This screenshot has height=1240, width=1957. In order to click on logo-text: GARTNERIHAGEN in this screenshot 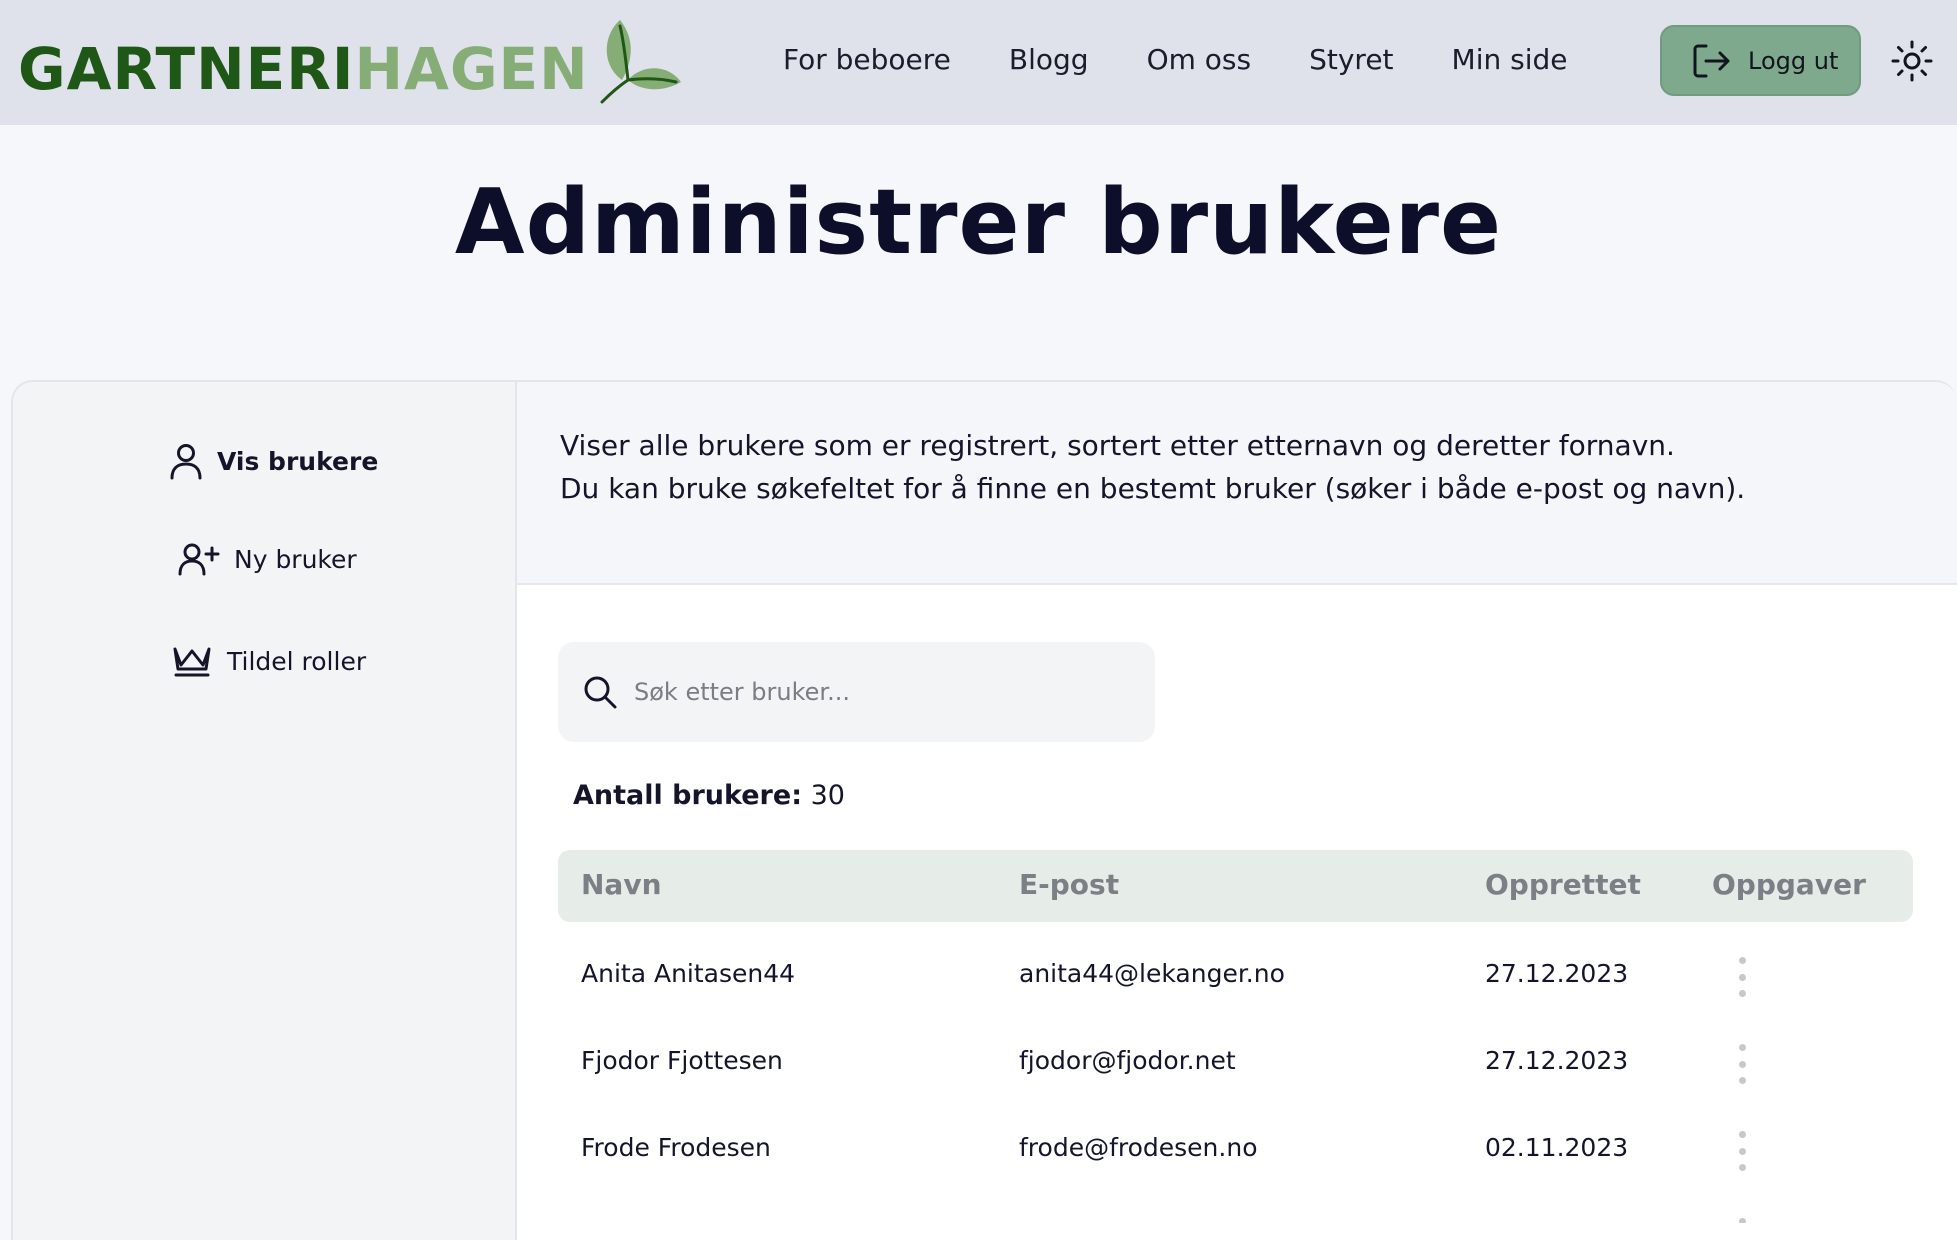, I will do `click(303, 69)`.